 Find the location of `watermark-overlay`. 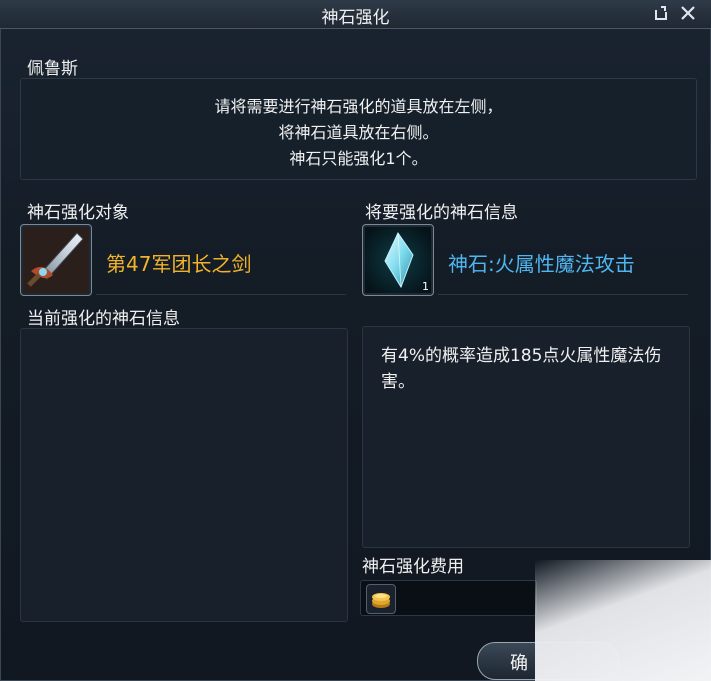

watermark-overlay is located at coordinates (623, 620).